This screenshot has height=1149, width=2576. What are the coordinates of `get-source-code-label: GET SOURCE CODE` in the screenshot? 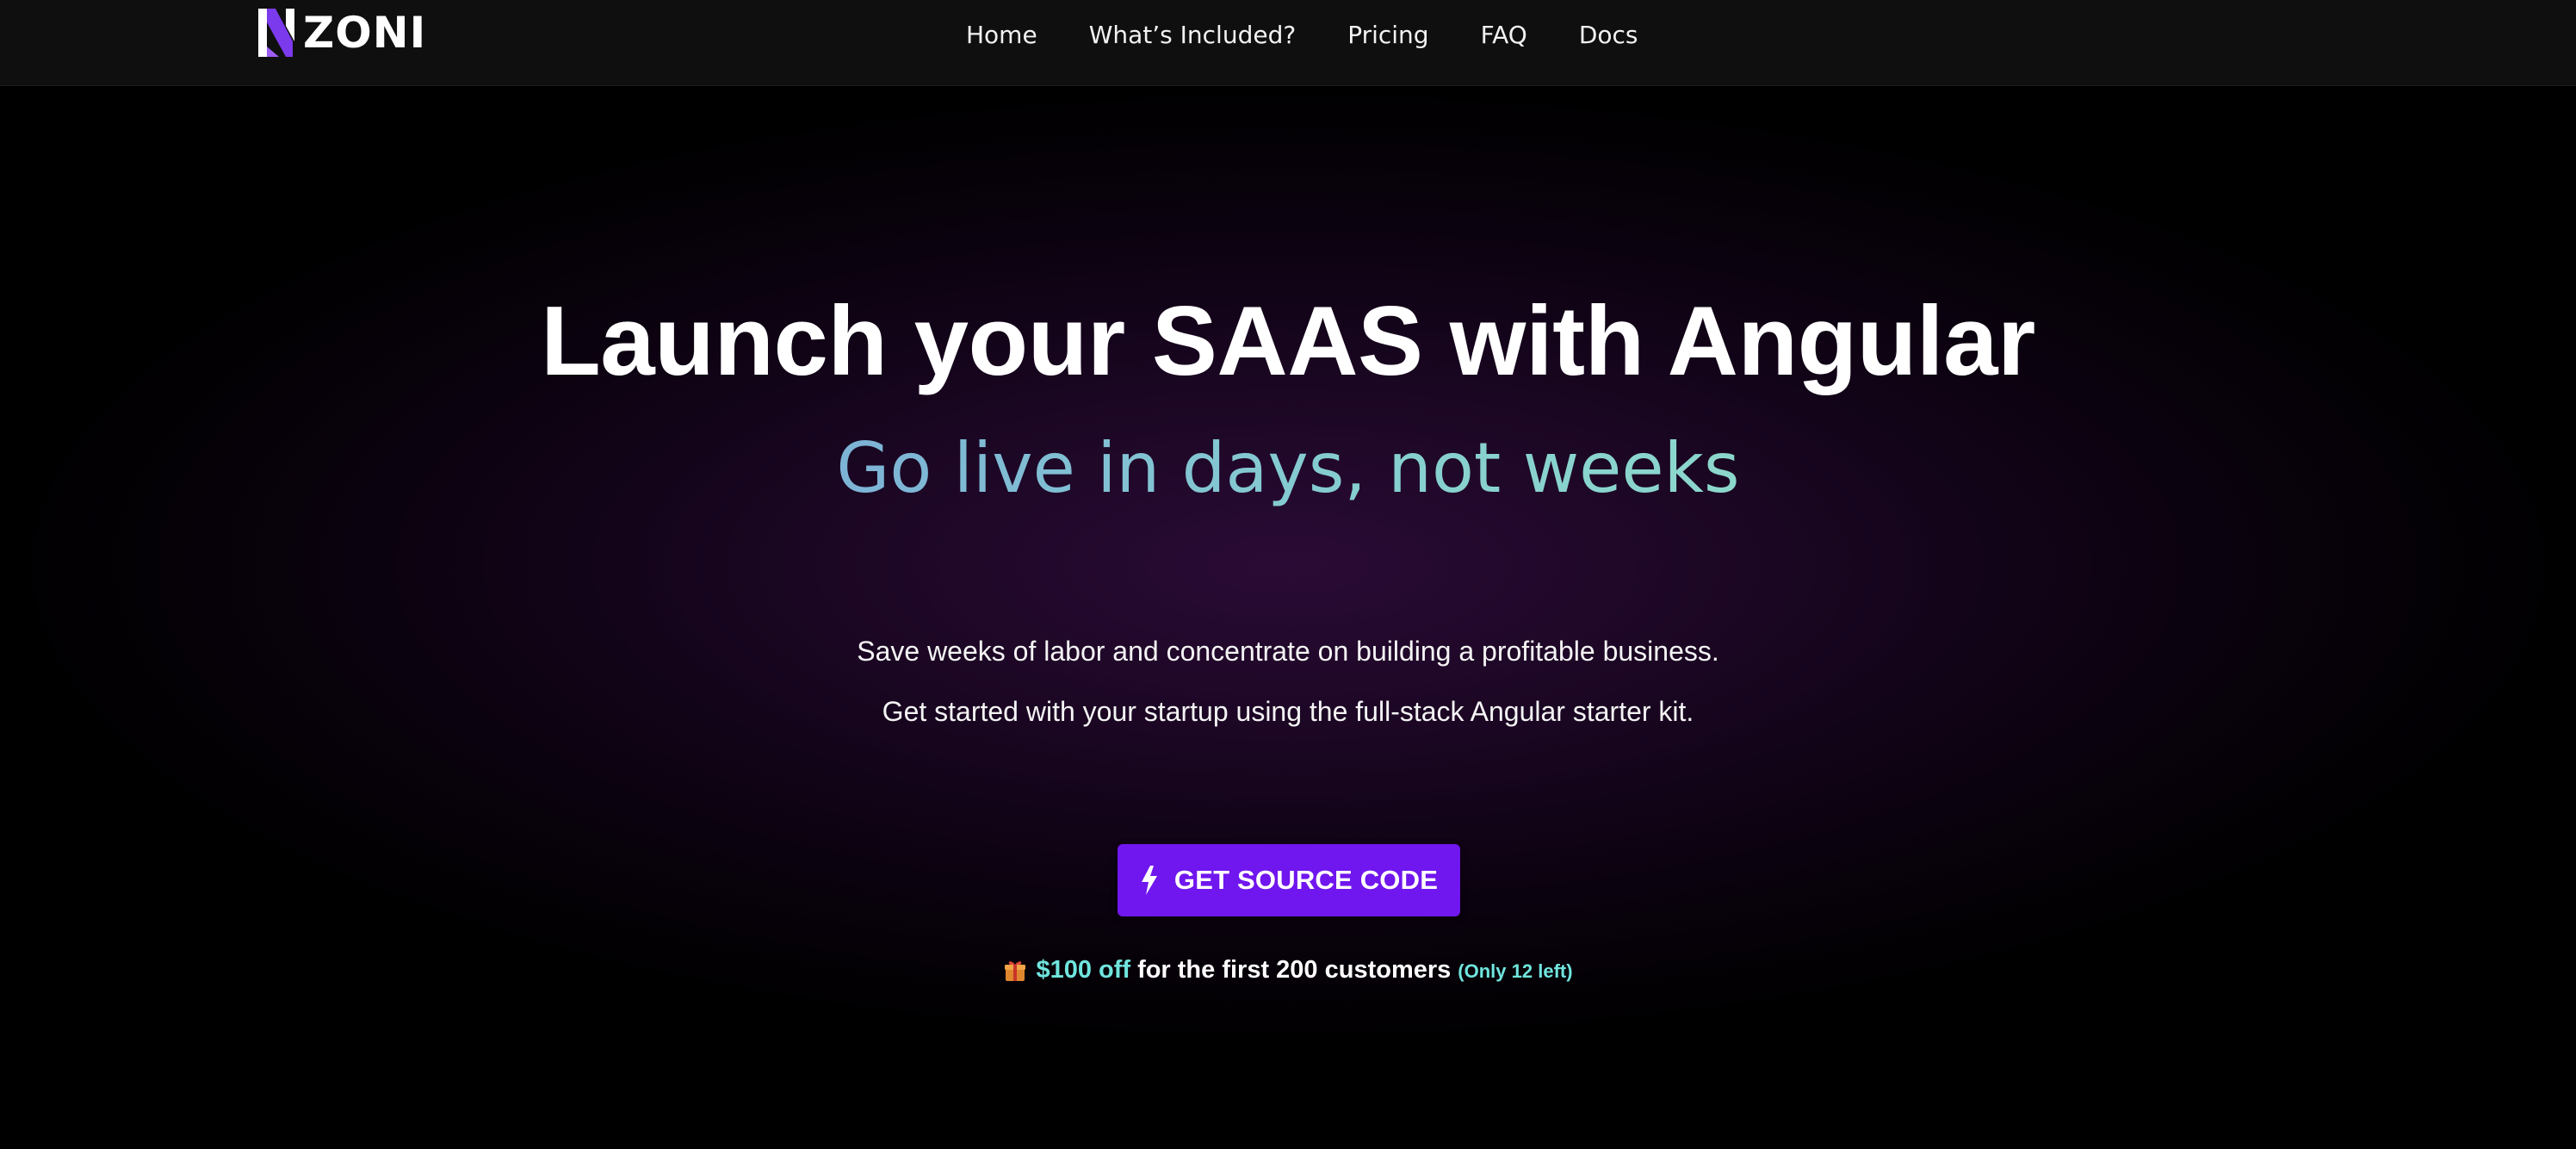 It's located at (1306, 880).